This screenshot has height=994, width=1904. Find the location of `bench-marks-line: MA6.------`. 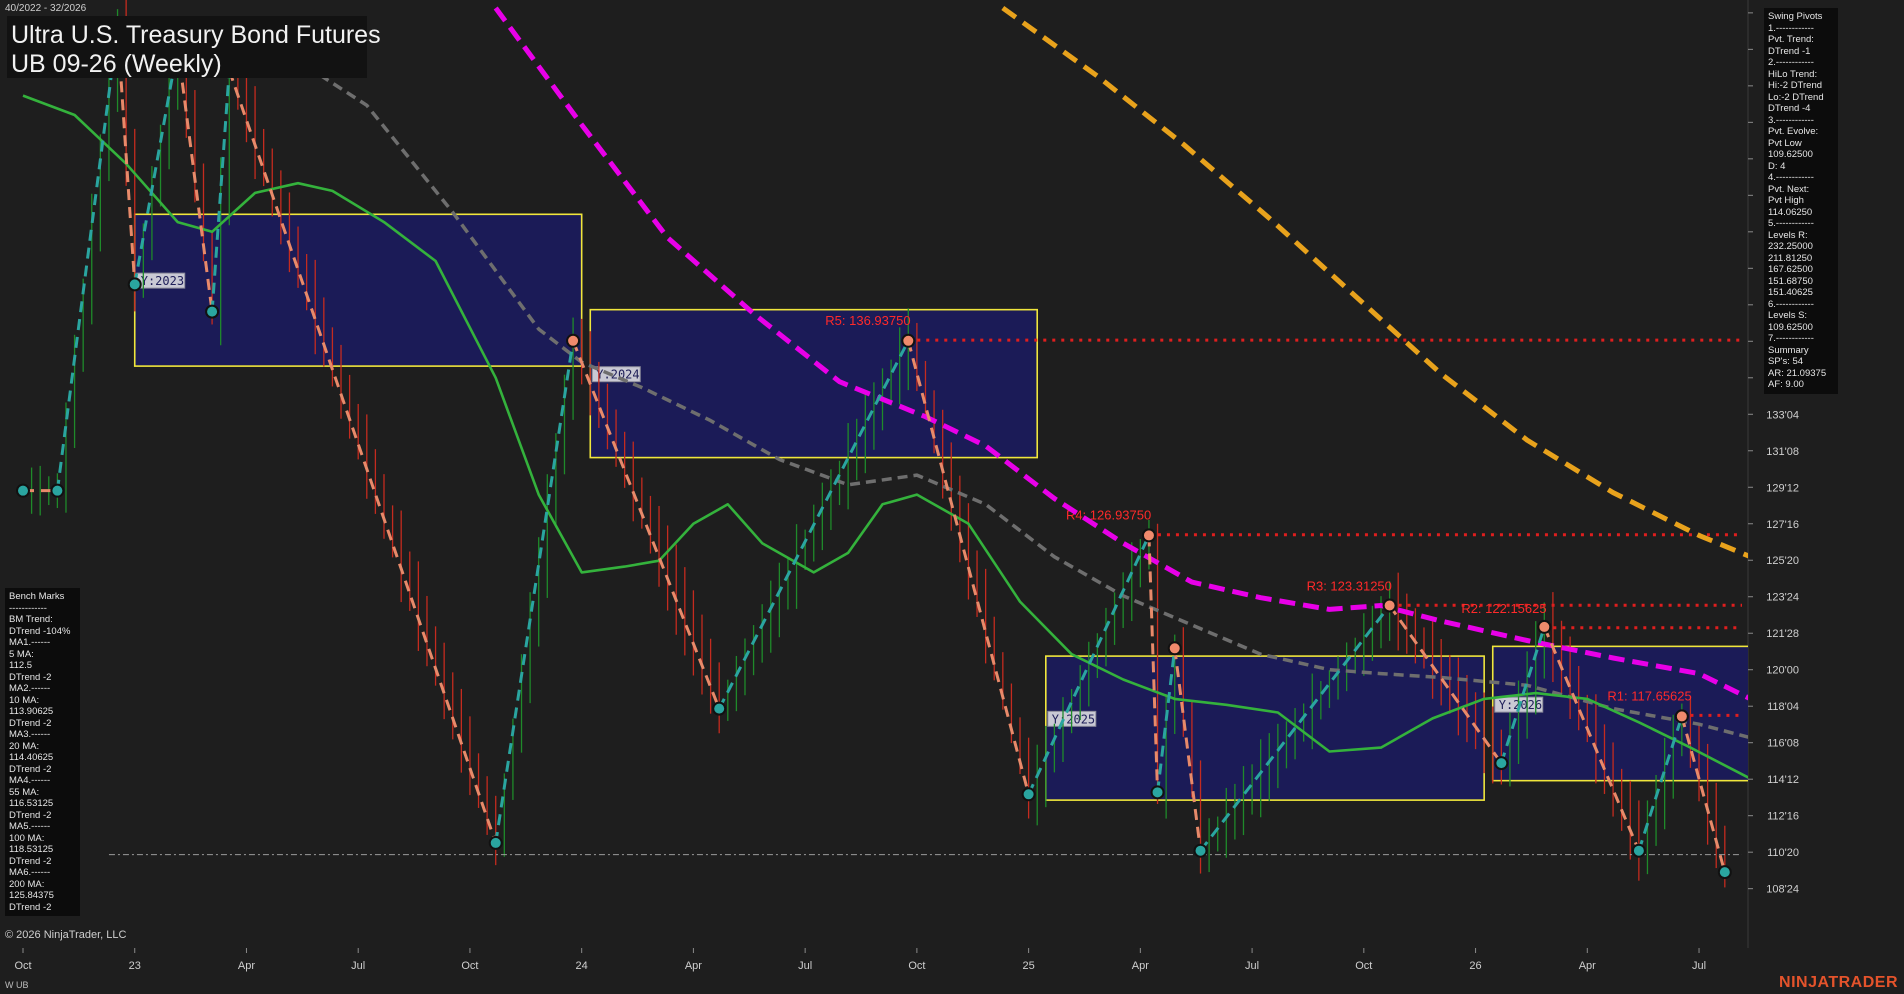

bench-marks-line: MA6.------ is located at coordinates (30, 872).